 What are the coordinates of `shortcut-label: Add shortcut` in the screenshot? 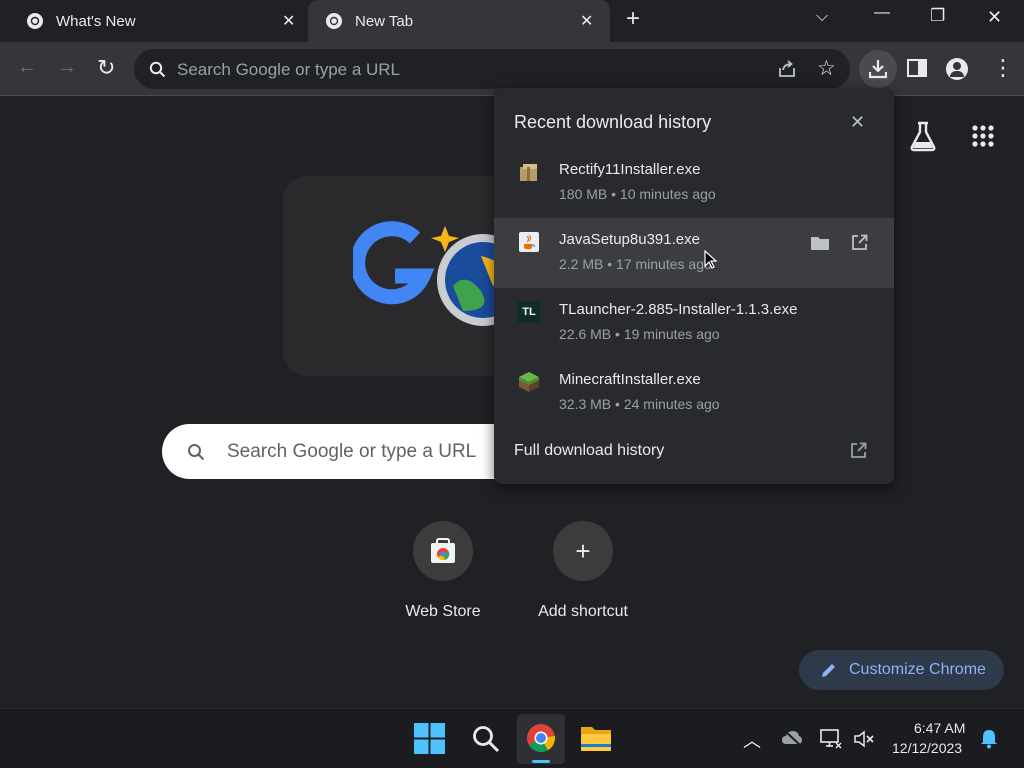 It's located at (583, 611).